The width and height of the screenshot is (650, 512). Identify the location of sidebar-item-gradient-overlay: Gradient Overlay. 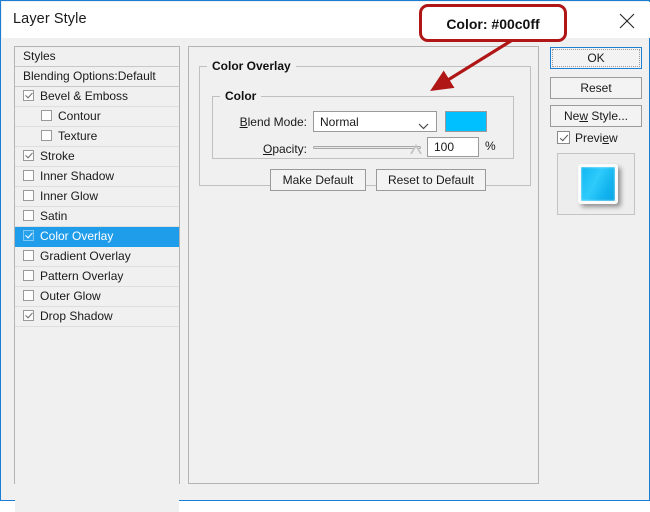
(97, 257).